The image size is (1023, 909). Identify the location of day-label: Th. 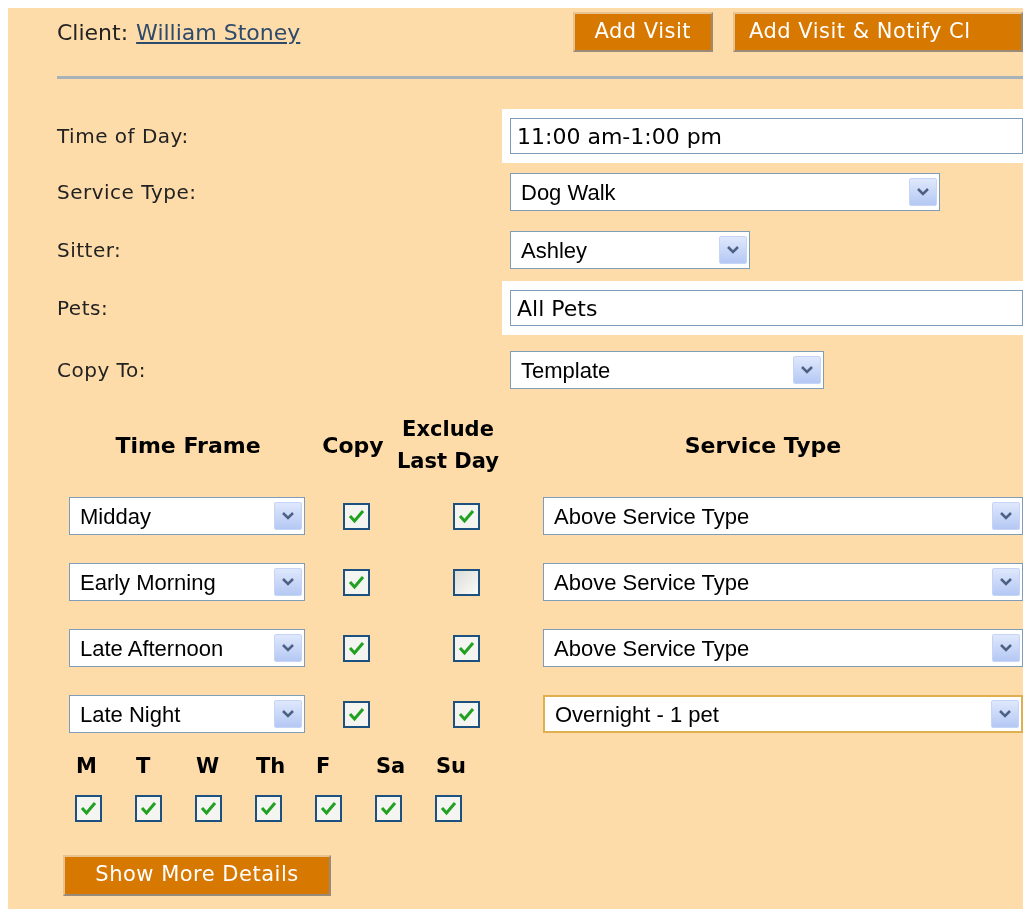
(271, 766).